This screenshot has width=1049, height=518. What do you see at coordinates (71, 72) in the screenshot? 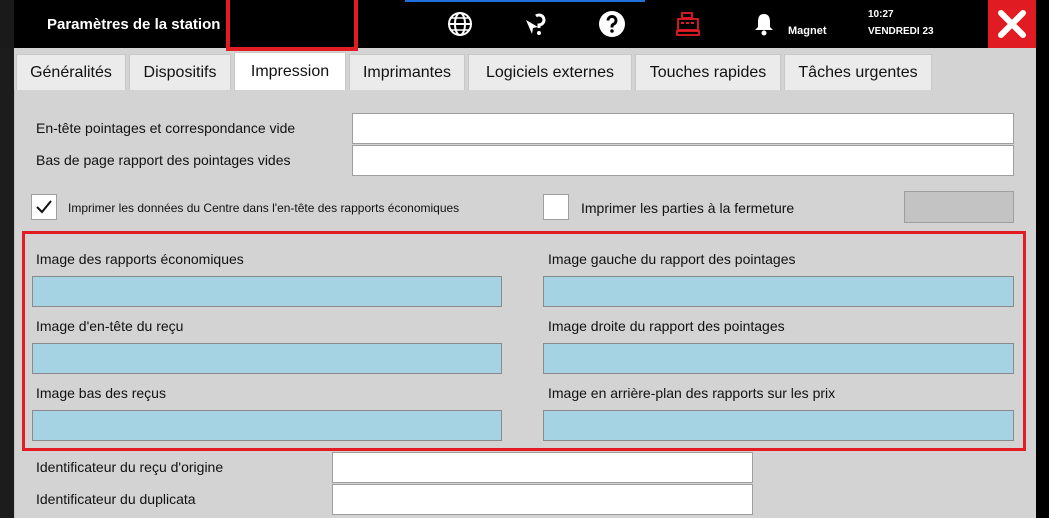
I see `tab-generalites: Généralités` at bounding box center [71, 72].